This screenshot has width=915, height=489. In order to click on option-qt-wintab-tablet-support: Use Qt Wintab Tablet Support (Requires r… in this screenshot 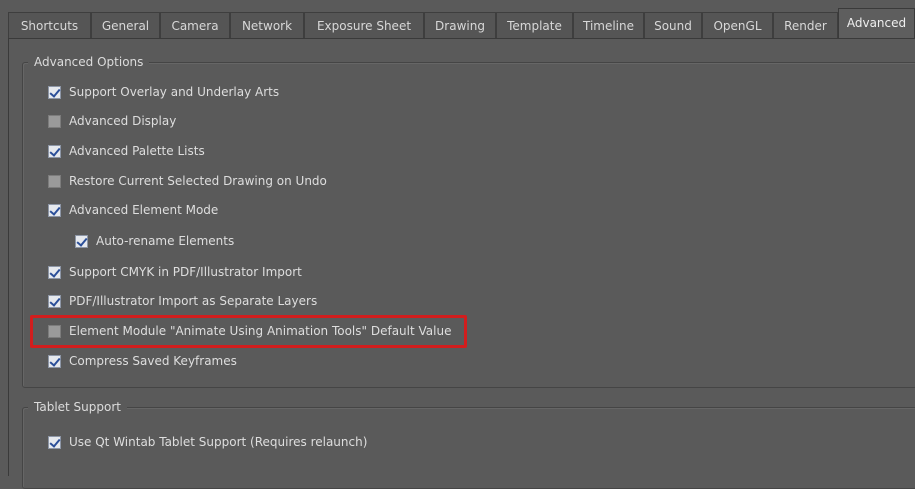, I will do `click(207, 442)`.